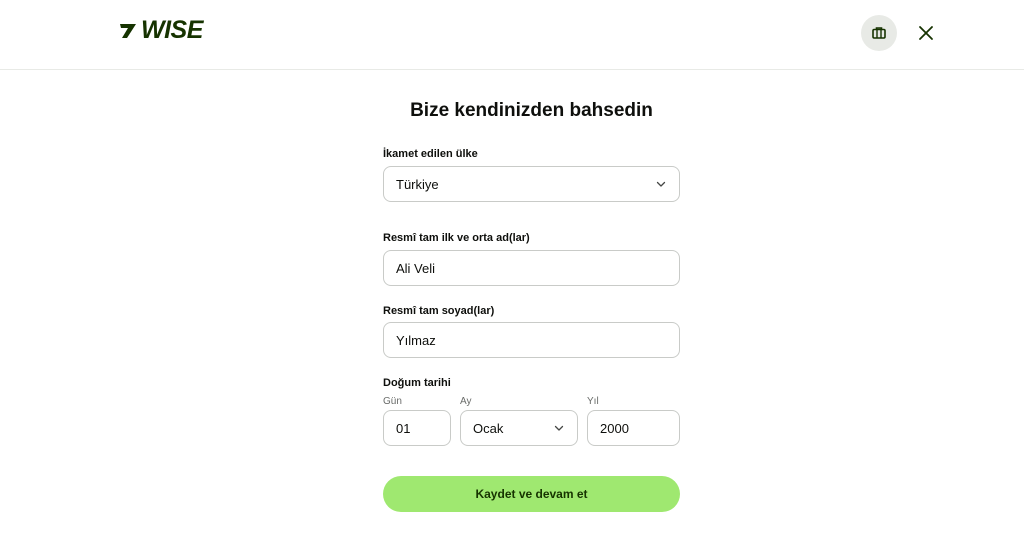 The image size is (1024, 538). I want to click on close-button, so click(926, 33).